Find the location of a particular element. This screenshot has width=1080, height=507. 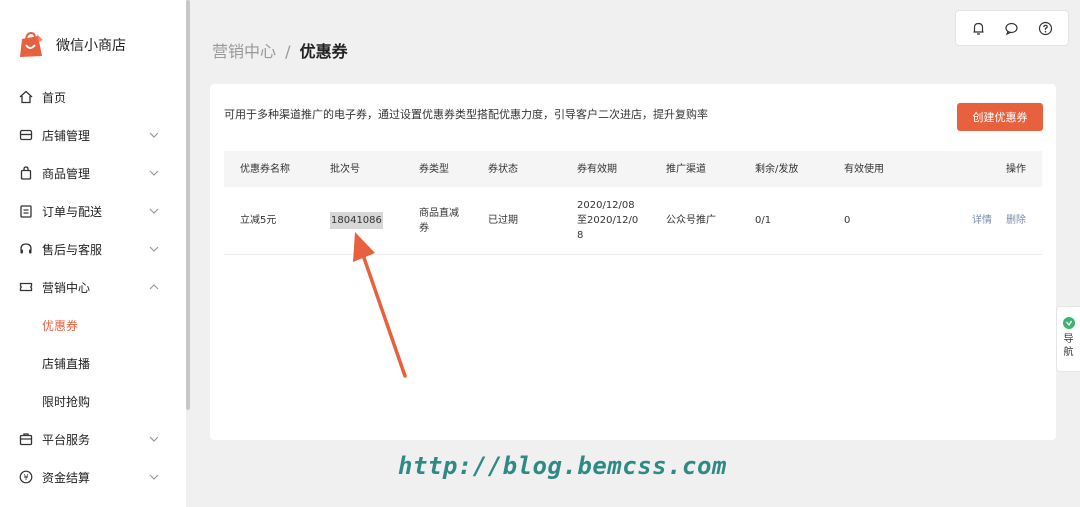

sidebar-item-label: 平台服务 is located at coordinates (66, 439).